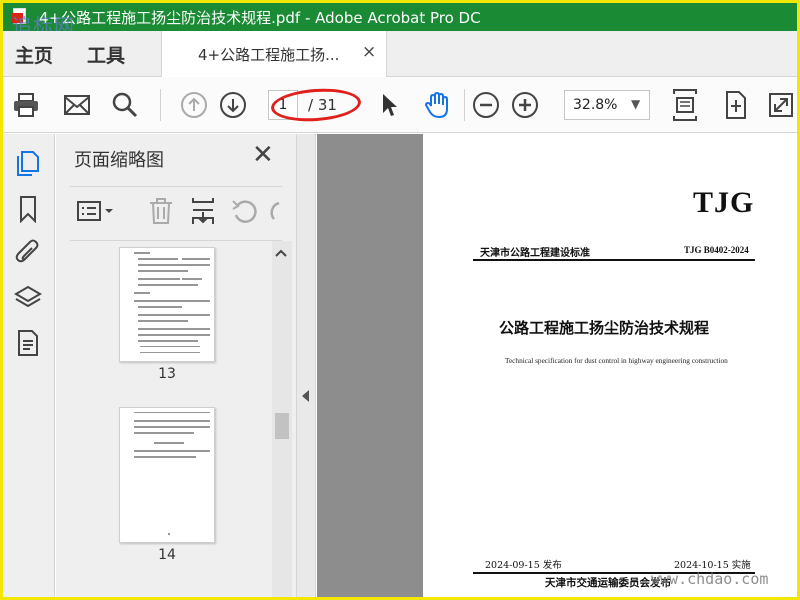  What do you see at coordinates (281, 253) in the screenshot?
I see `chevron-up-icon` at bounding box center [281, 253].